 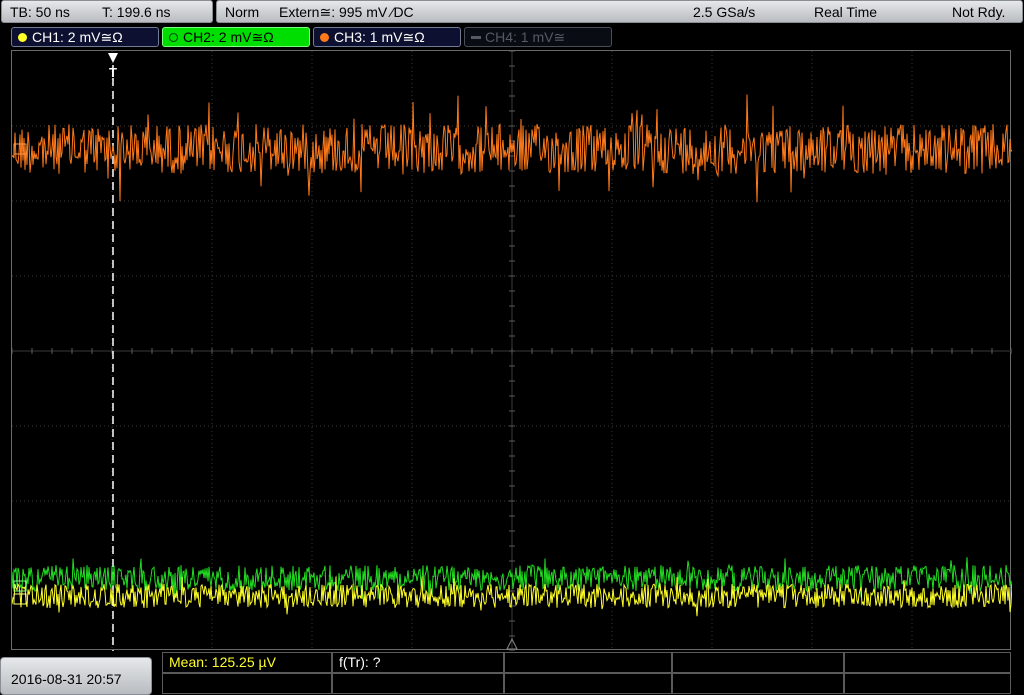 I want to click on channel-2-button: CH2: 2 mV≅Ω, so click(x=236, y=37).